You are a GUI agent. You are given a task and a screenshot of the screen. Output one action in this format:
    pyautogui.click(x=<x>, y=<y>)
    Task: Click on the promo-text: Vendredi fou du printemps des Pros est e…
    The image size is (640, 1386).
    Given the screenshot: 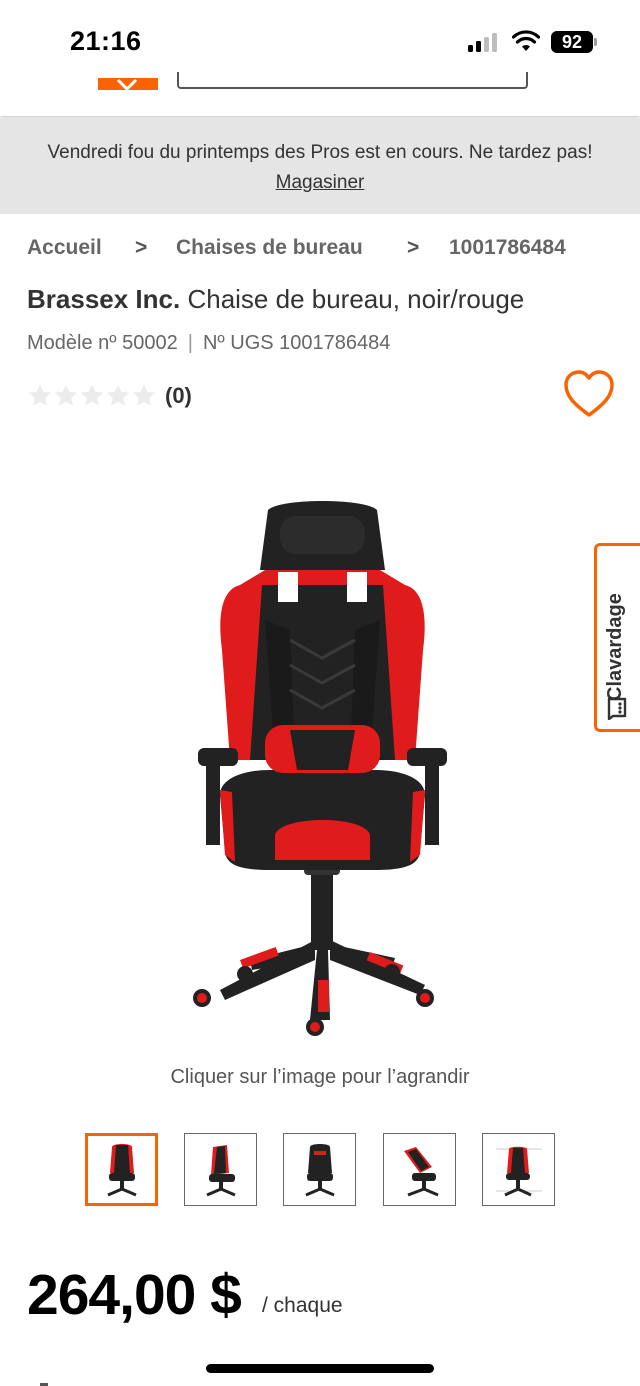 What is the action you would take?
    pyautogui.click(x=320, y=152)
    